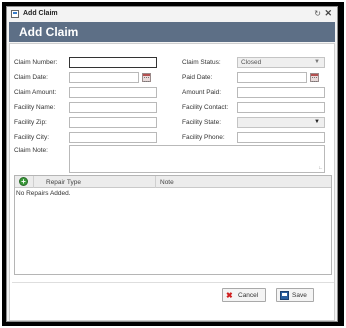 The height and width of the screenshot is (328, 346). I want to click on dialog-header: Add Claim, so click(172, 32).